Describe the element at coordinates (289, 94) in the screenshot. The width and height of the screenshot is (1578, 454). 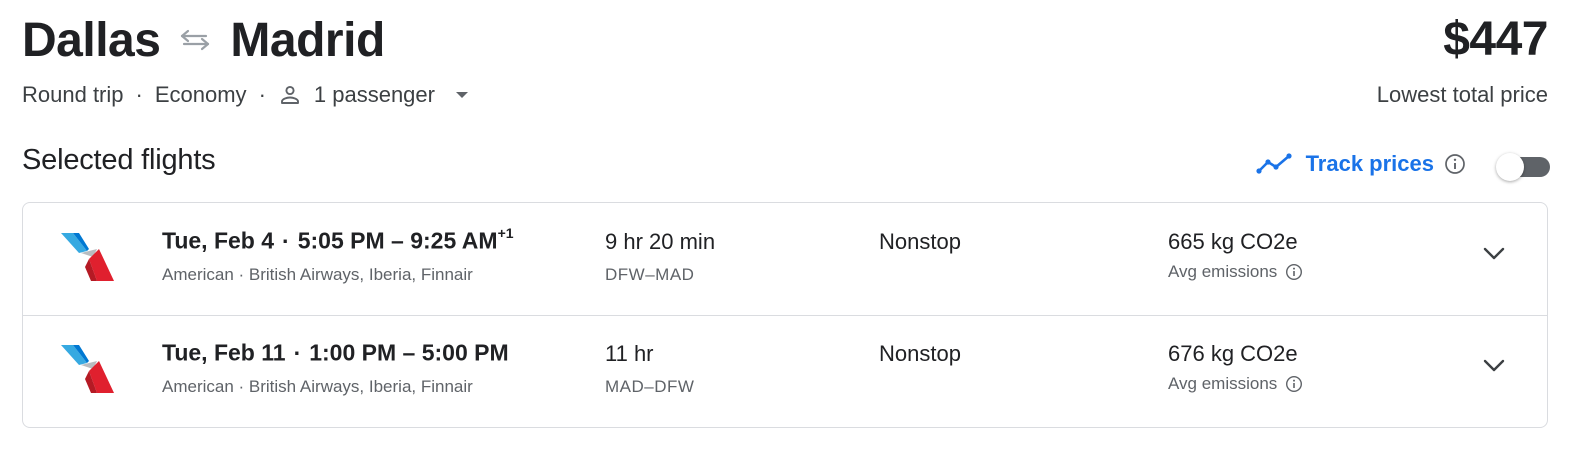
I see `person-icon` at that location.